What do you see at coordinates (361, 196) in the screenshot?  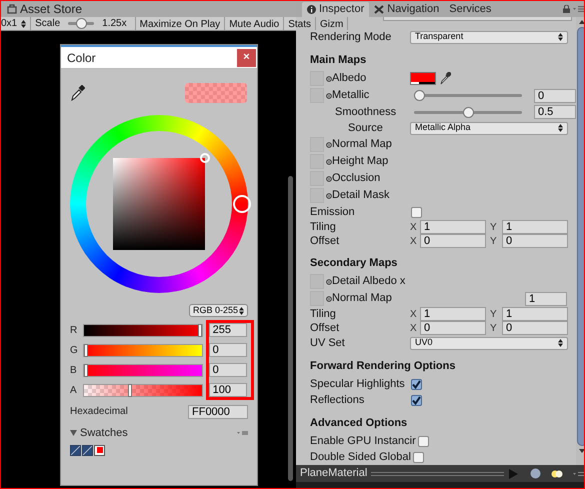 I see `property-label: Detail Mask` at bounding box center [361, 196].